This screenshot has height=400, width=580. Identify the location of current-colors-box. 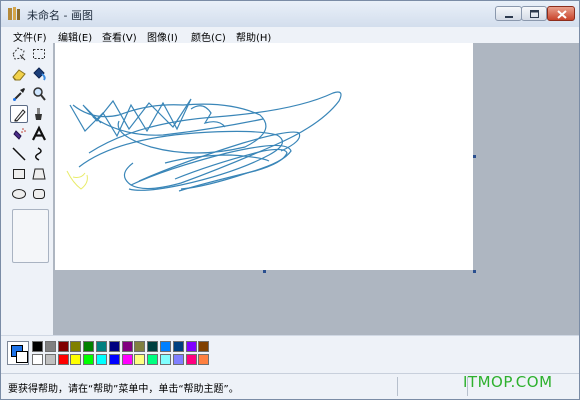
(18, 353).